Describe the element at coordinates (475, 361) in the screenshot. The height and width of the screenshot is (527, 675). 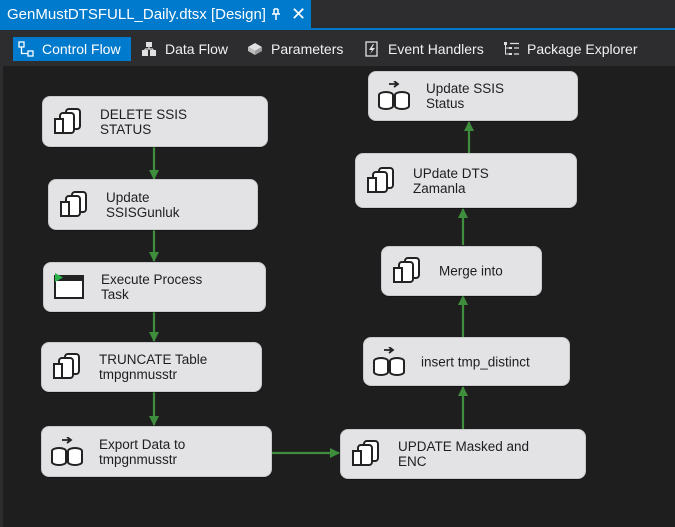
I see `task-label: insert tmp_distinct` at that location.